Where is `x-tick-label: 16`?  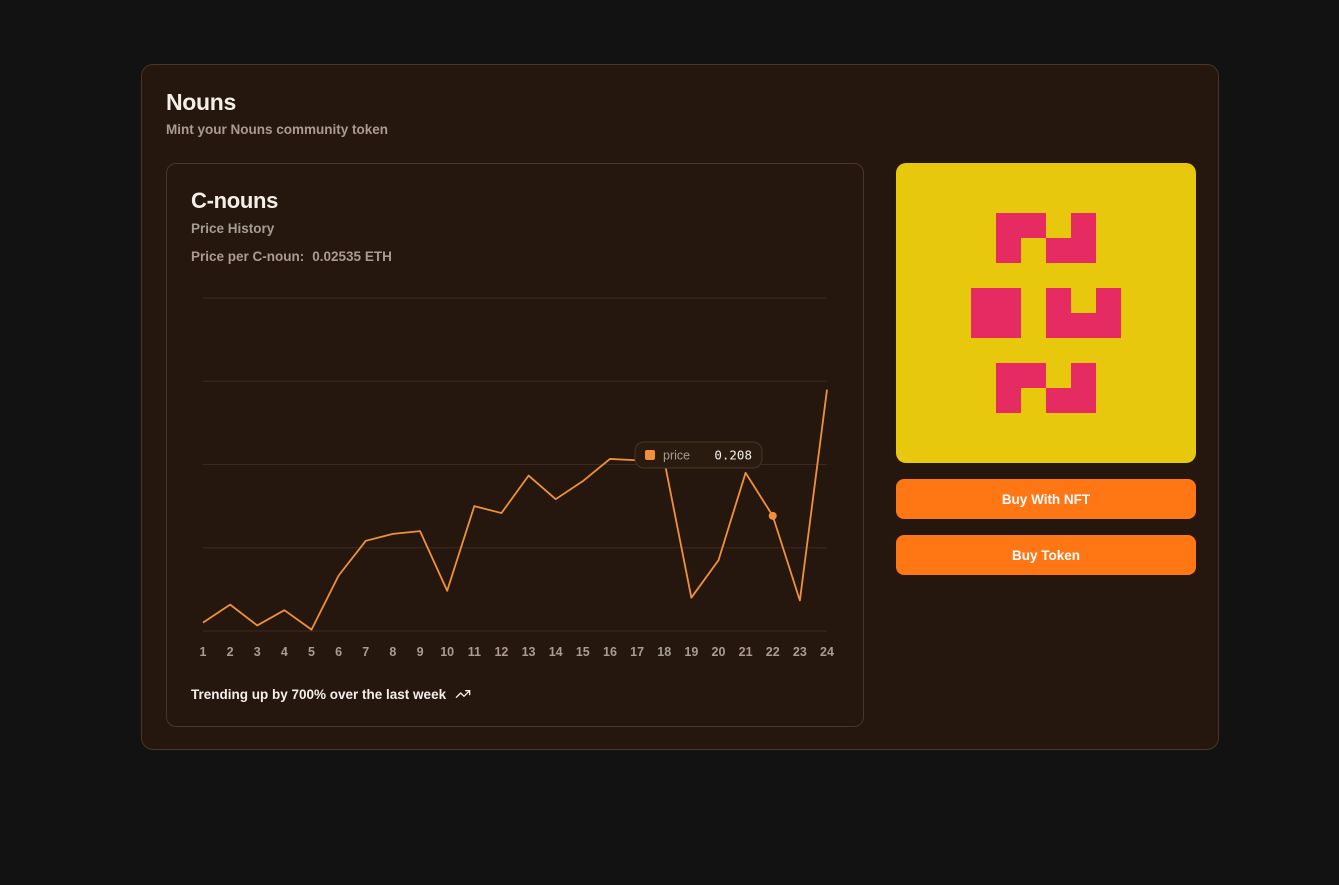 x-tick-label: 16 is located at coordinates (610, 652).